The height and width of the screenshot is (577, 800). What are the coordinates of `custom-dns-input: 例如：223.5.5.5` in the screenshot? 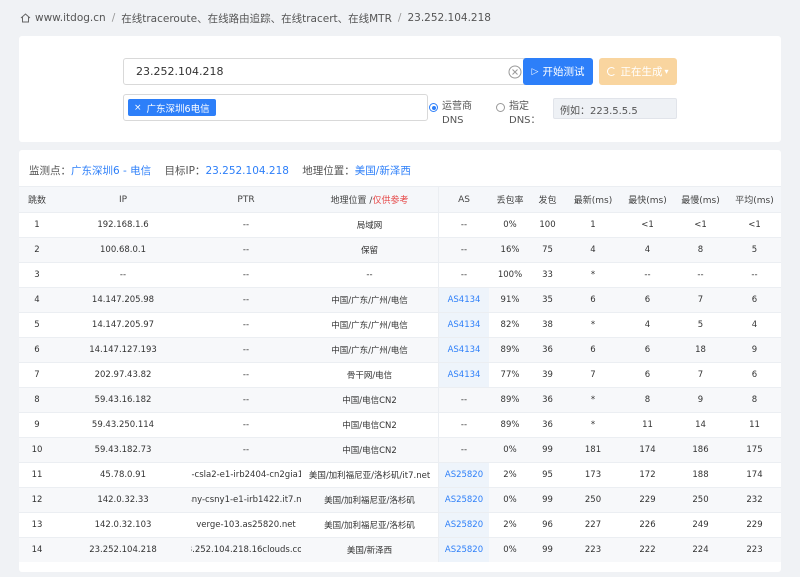 It's located at (615, 108).